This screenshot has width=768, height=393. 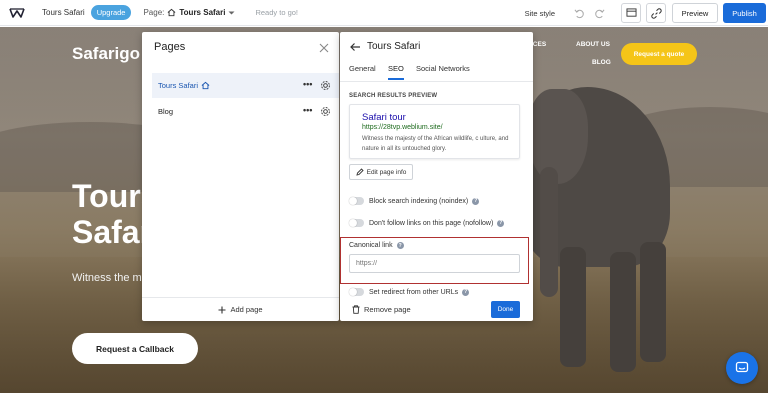 I want to click on pages-icon, so click(x=631, y=13).